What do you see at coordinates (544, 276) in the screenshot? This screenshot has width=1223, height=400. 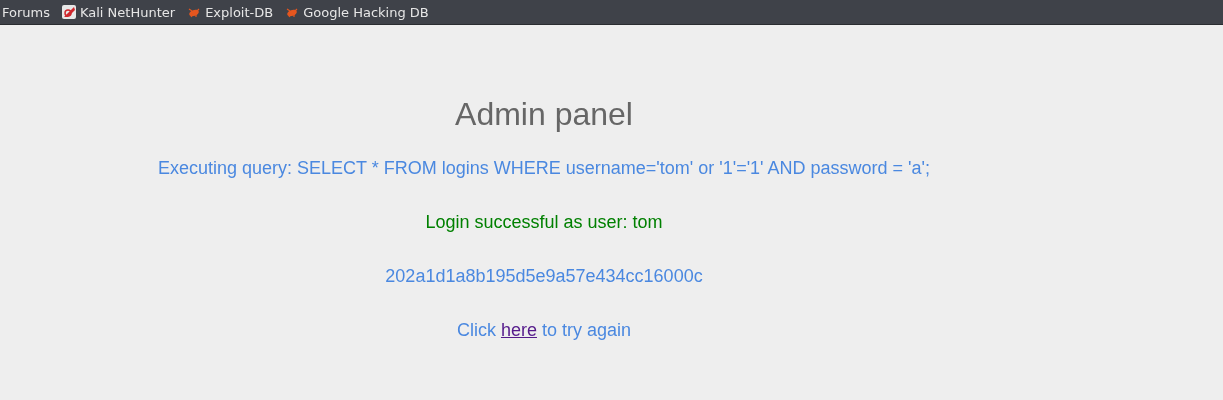 I see `status-message: 202a1d1a8b195d5e9a57e434cc16000c` at bounding box center [544, 276].